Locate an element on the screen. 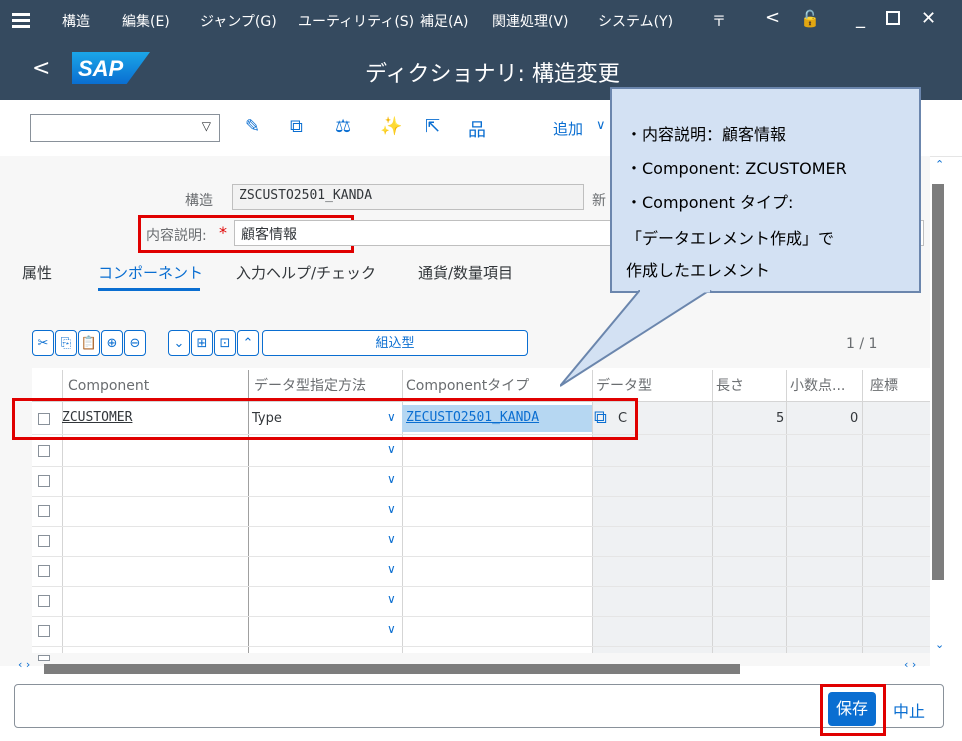 The width and height of the screenshot is (962, 741). status-bar is located at coordinates (479, 706).